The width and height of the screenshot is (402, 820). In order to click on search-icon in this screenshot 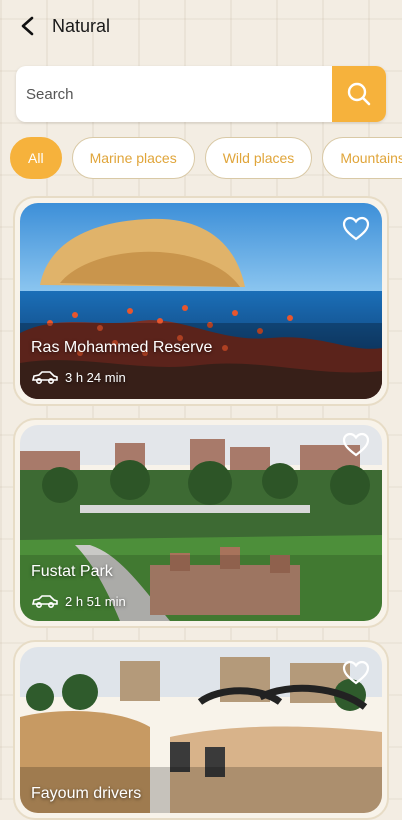, I will do `click(359, 94)`.